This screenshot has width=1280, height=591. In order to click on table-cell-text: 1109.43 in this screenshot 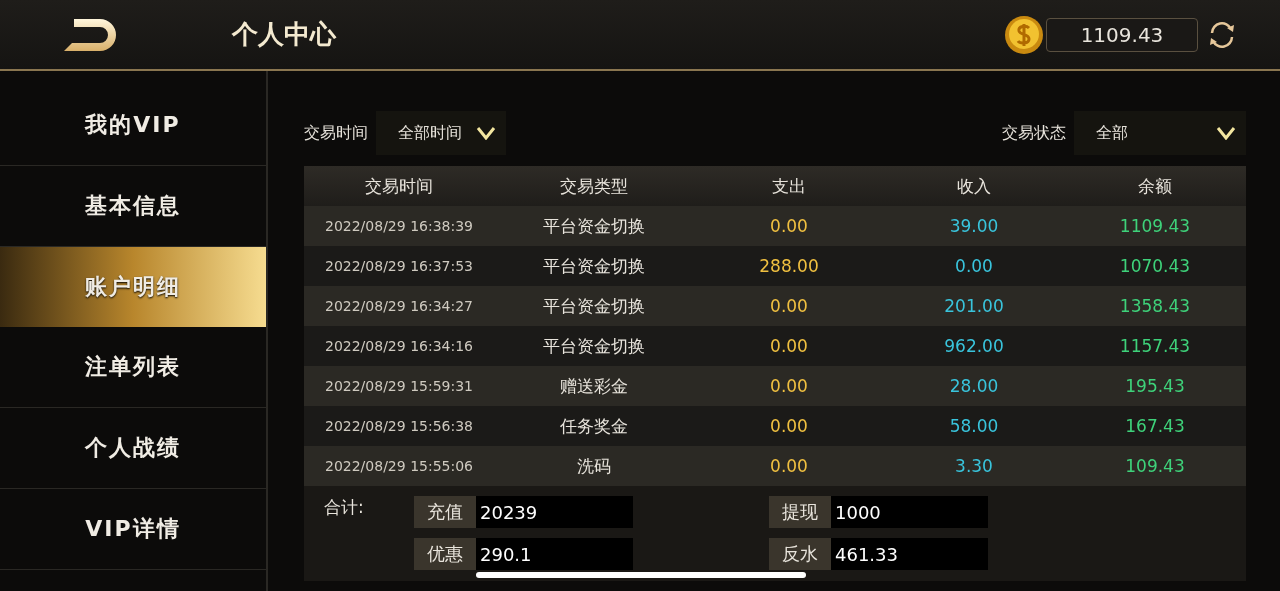, I will do `click(1155, 226)`.